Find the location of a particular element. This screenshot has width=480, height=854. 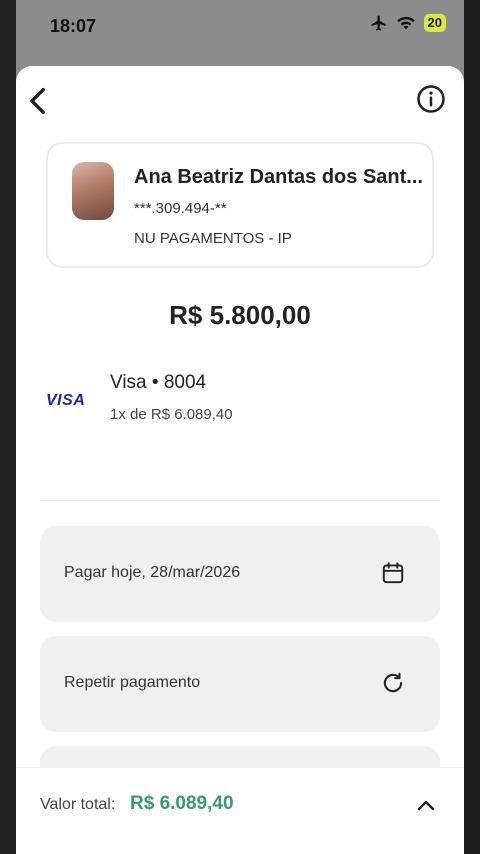

payment-amount: R$ 5.800,00 is located at coordinates (240, 315).